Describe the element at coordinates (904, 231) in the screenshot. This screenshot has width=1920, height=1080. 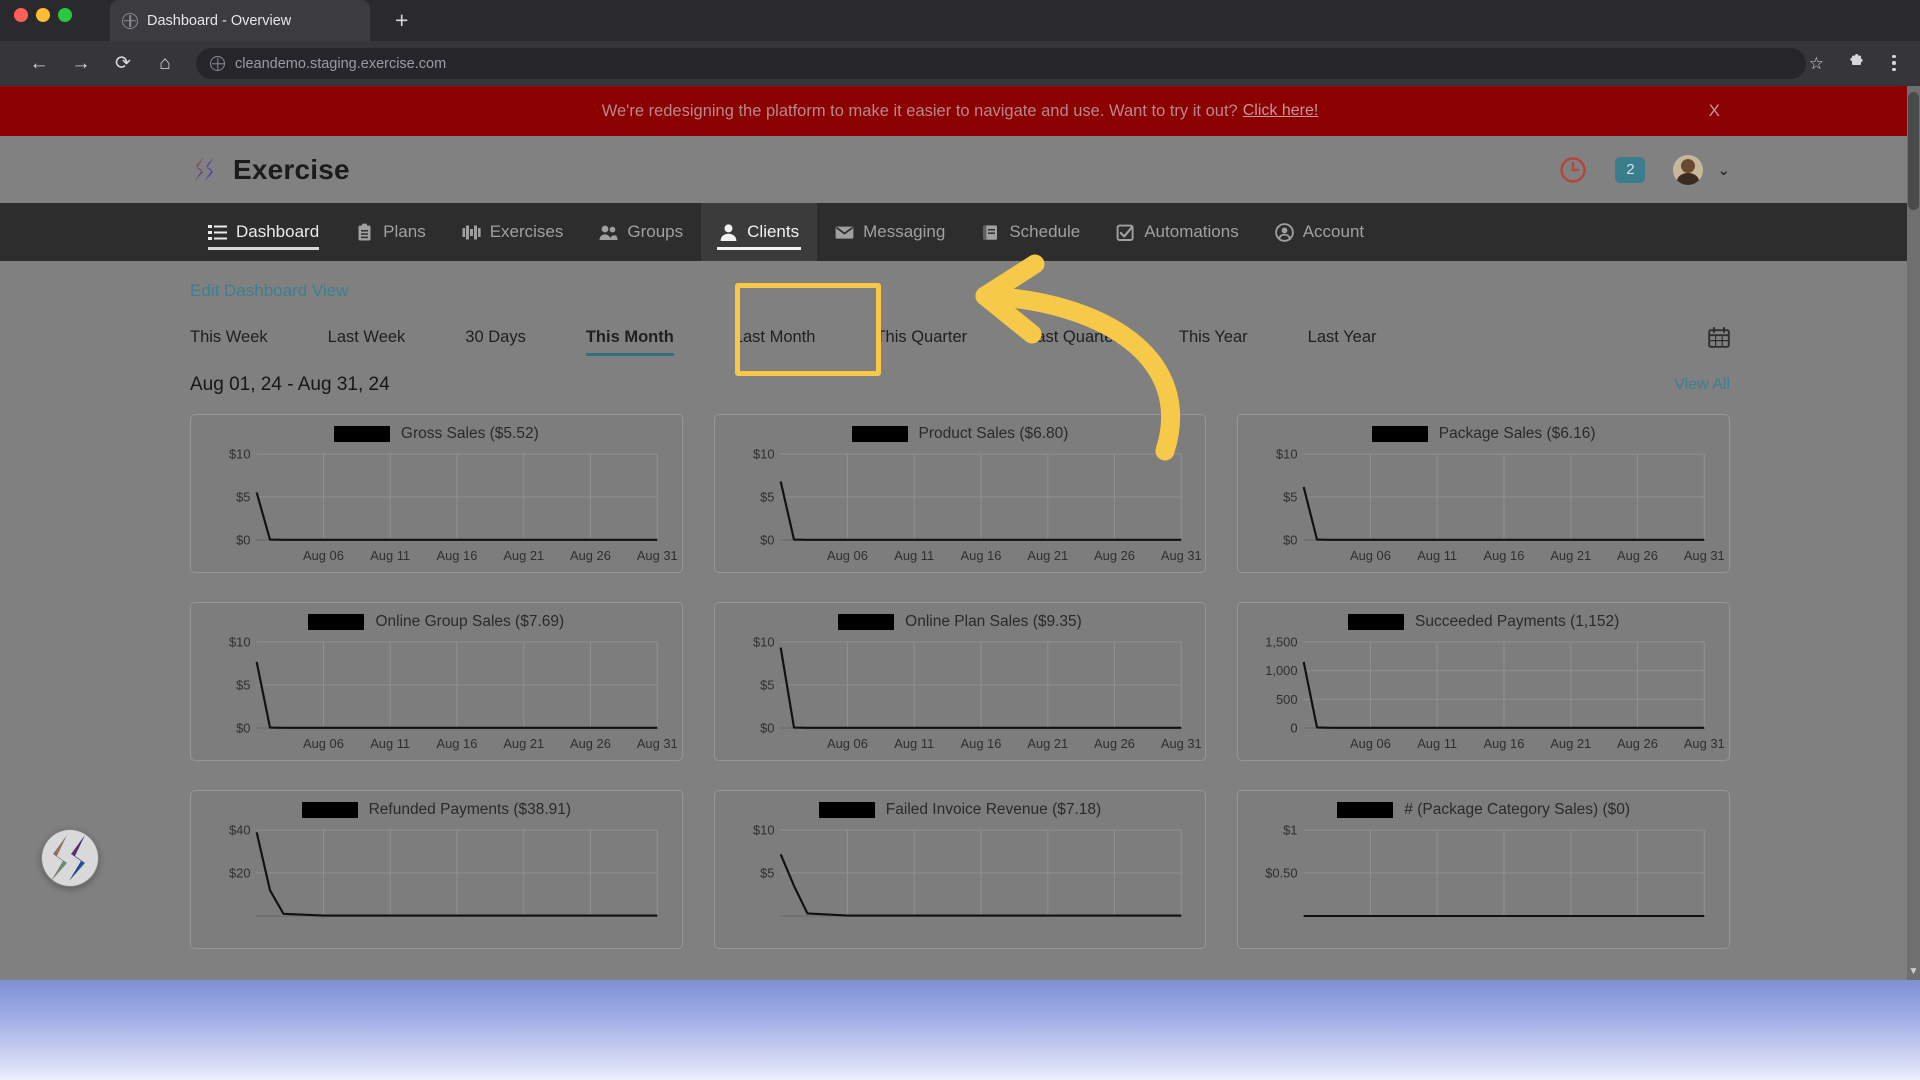
I see `nav-item-label: Messaging` at that location.